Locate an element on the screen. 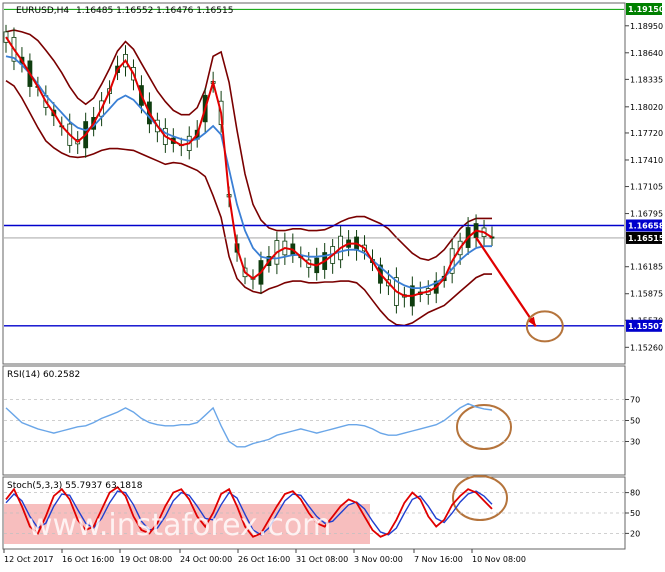 Image resolution: width=665 pixels, height=572 pixels. price-tag-label-top: 1.19150 is located at coordinates (646, 9).